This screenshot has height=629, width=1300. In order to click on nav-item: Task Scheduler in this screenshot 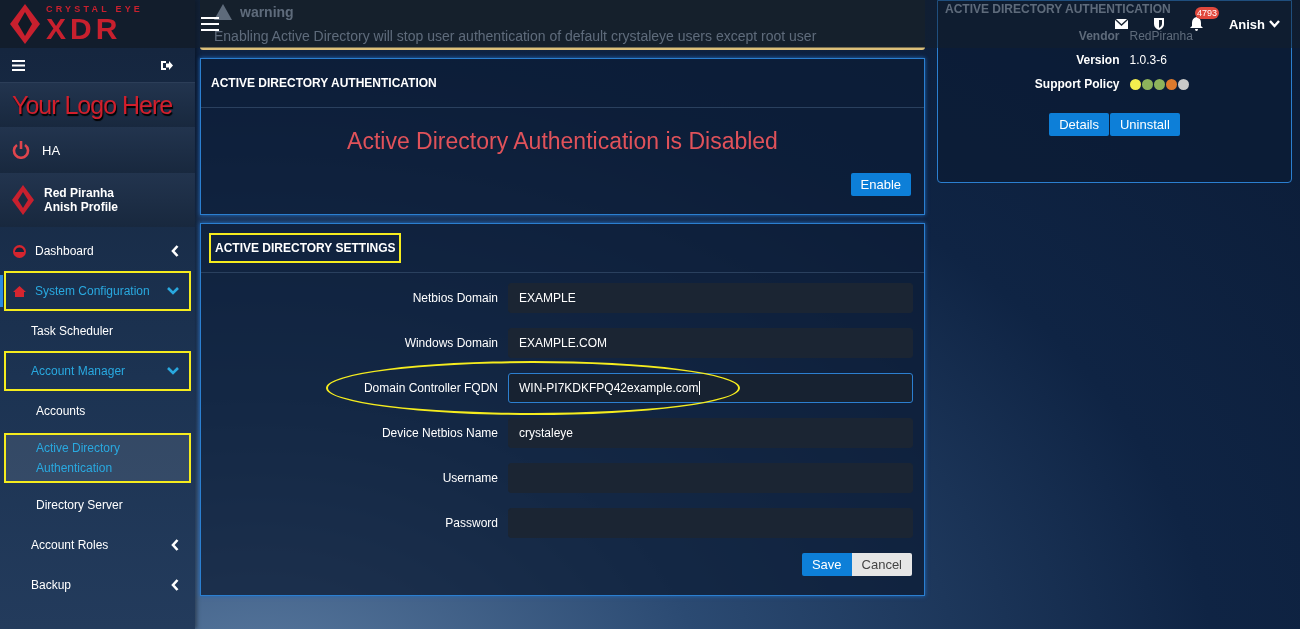, I will do `click(97, 331)`.